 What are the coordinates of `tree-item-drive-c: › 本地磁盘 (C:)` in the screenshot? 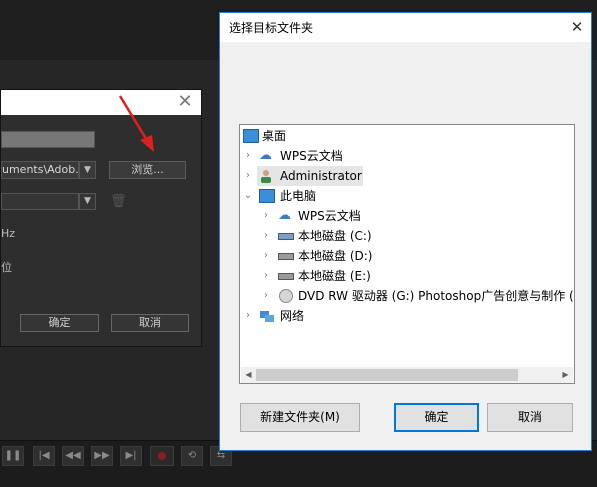 It's located at (407, 236).